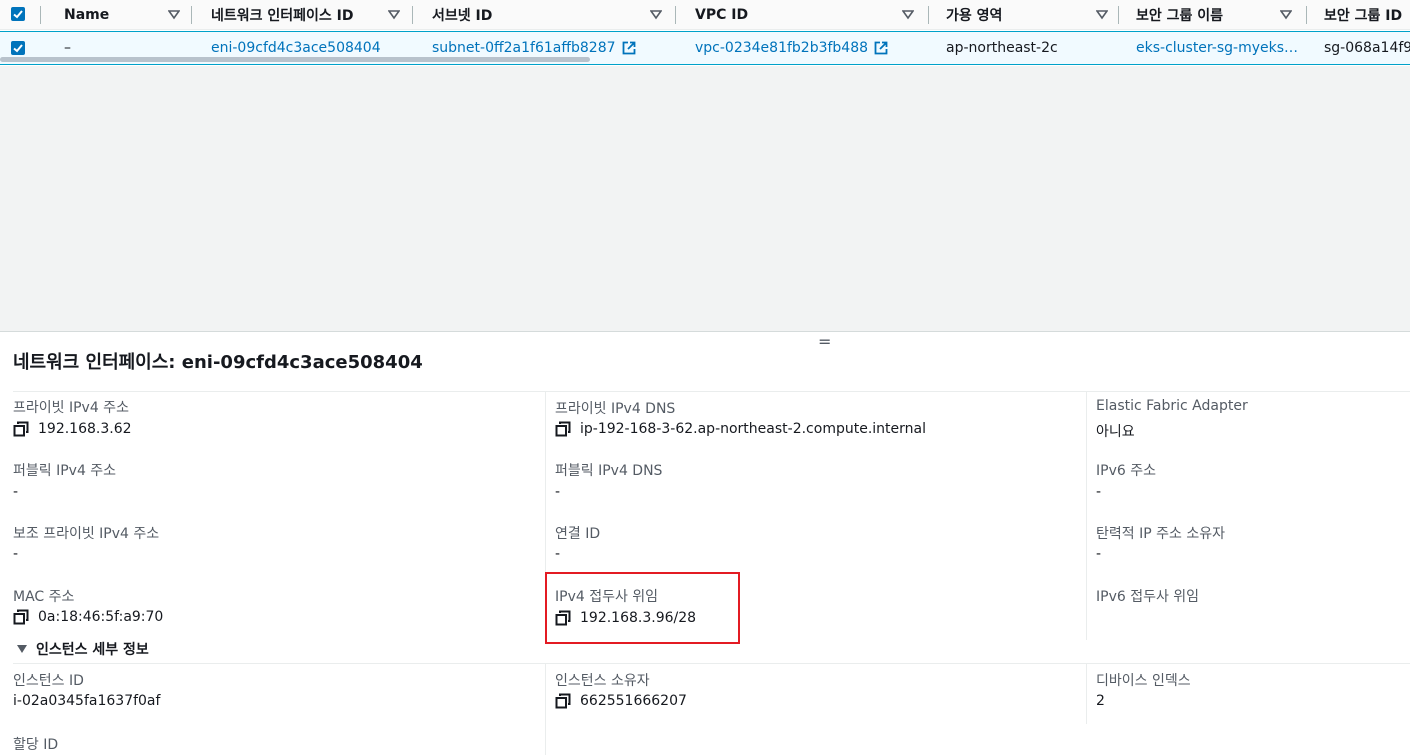 The image size is (1410, 755). Describe the element at coordinates (1172, 406) in the screenshot. I see `efa-label: Elastic Fabric Adapter` at that location.